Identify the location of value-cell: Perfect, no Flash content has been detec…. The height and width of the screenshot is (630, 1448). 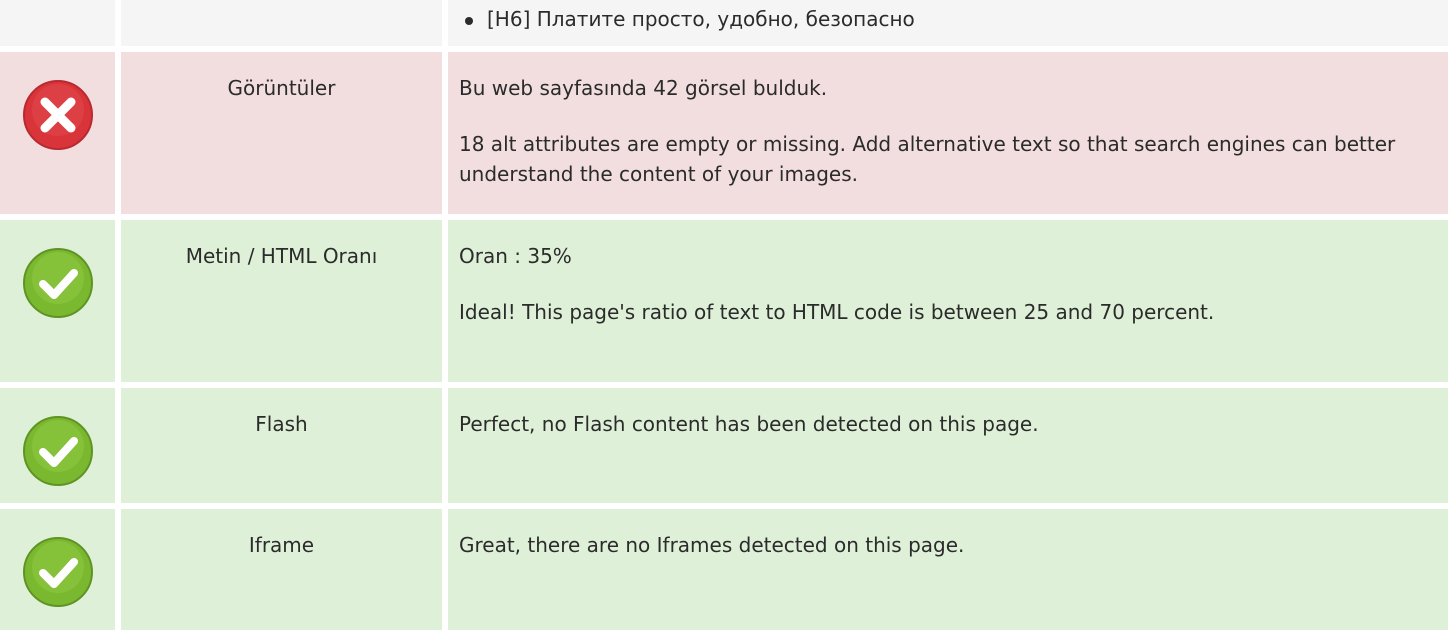
(948, 445).